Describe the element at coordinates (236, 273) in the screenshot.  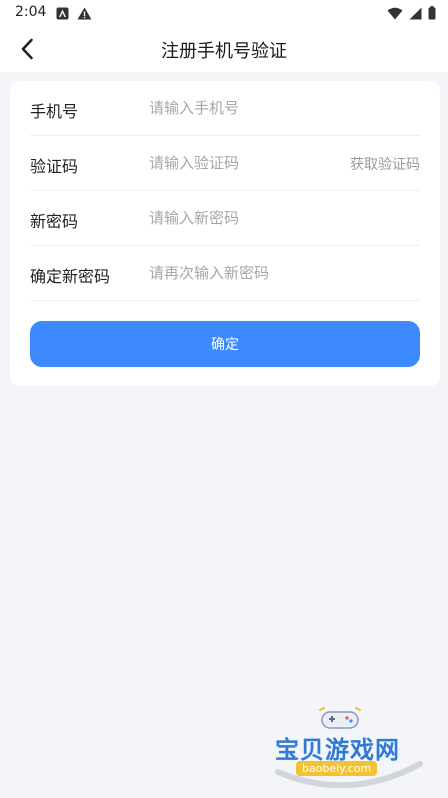
I see `confirm-password-input` at that location.